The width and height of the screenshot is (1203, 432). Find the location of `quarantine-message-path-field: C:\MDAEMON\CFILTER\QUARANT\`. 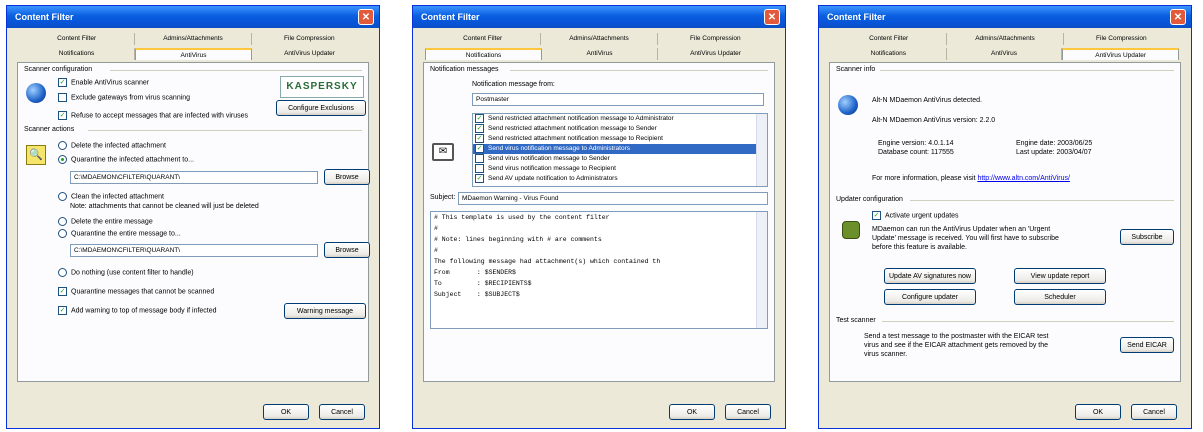

quarantine-message-path-field: C:\MDAEMON\CFILTER\QUARANT\ is located at coordinates (194, 250).